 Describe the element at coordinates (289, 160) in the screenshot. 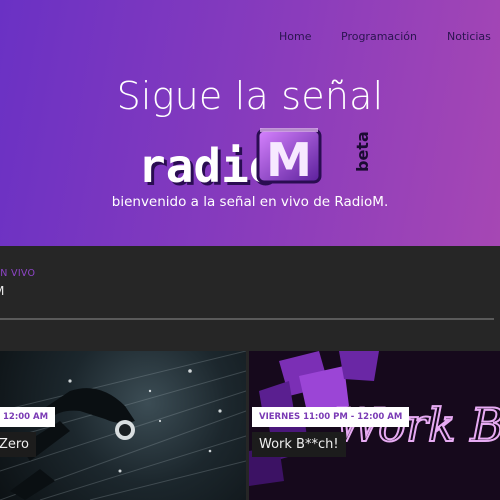

I see `logo-m-letter: M` at that location.